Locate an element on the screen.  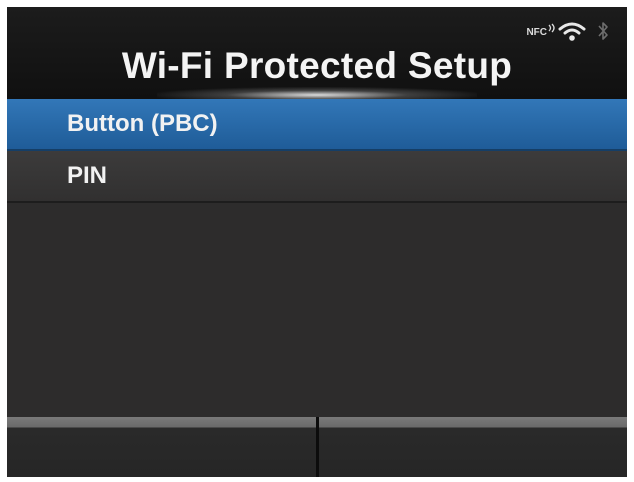
softkey-bar is located at coordinates (317, 447).